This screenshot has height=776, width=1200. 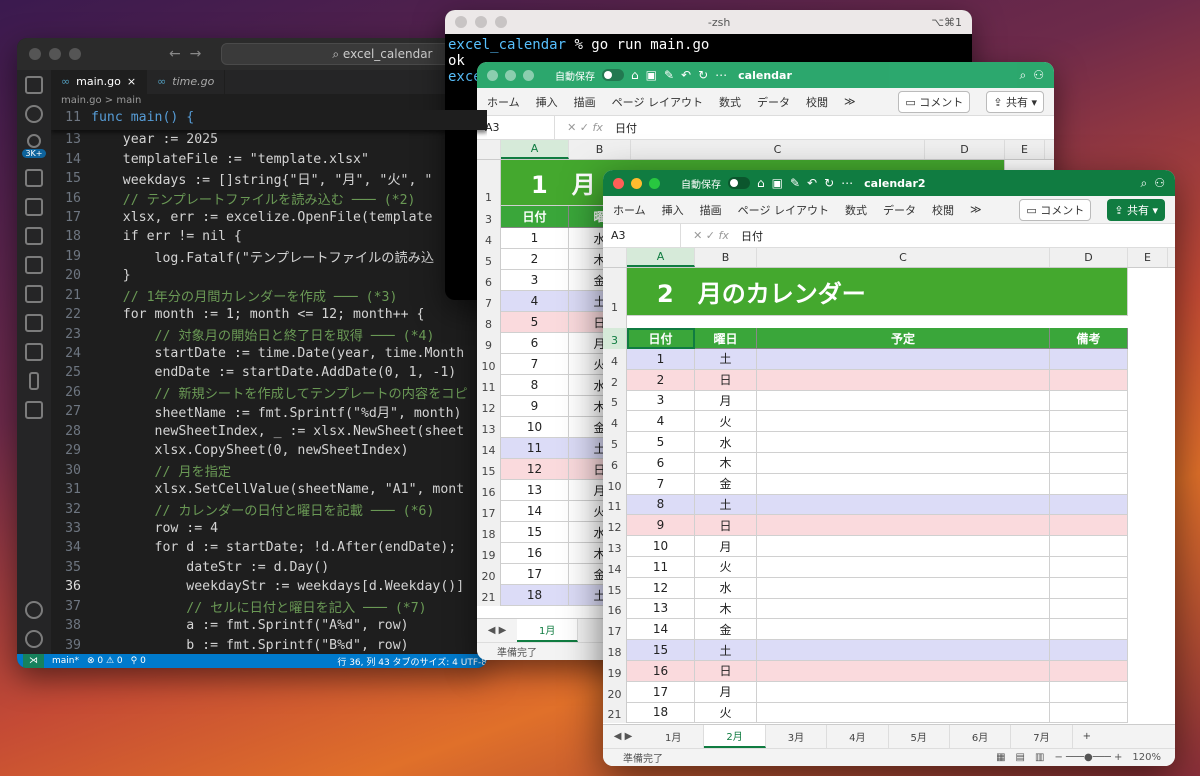 I want to click on code-line: 39 b := fmt.Sprintf("B%d", row), so click(x=269, y=644).